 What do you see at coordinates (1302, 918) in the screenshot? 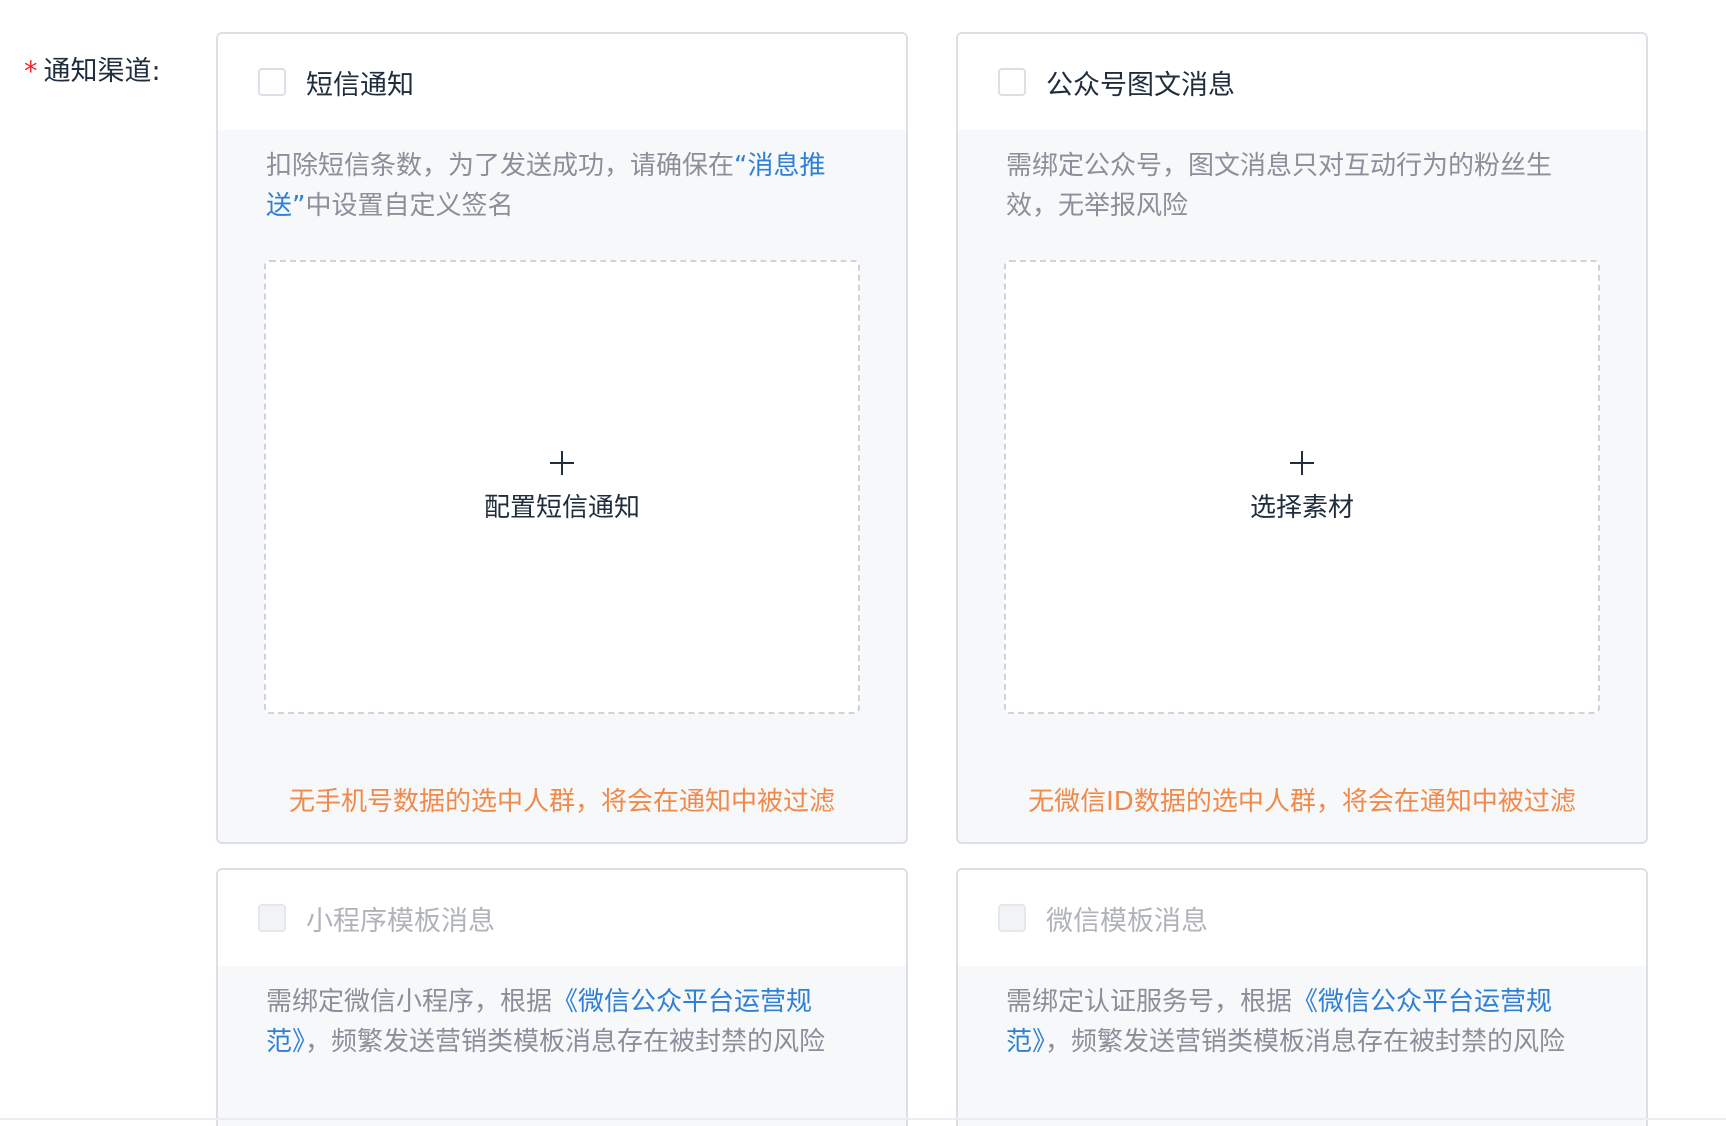
I see `card-header: 微信模板消息` at bounding box center [1302, 918].